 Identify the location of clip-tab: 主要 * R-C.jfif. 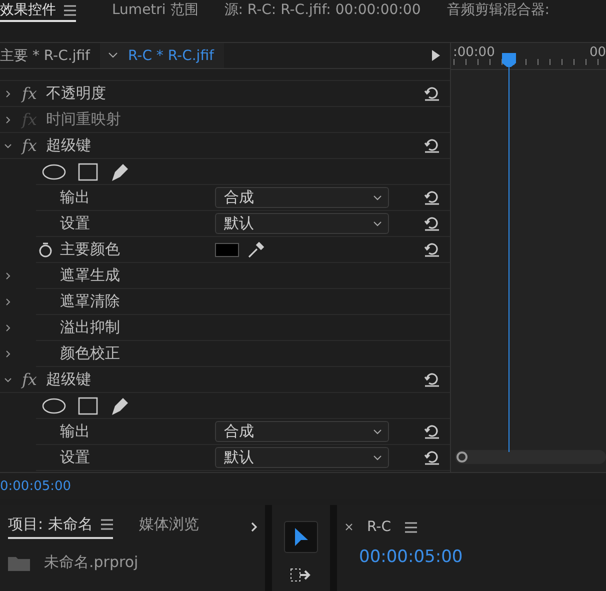
(50, 55).